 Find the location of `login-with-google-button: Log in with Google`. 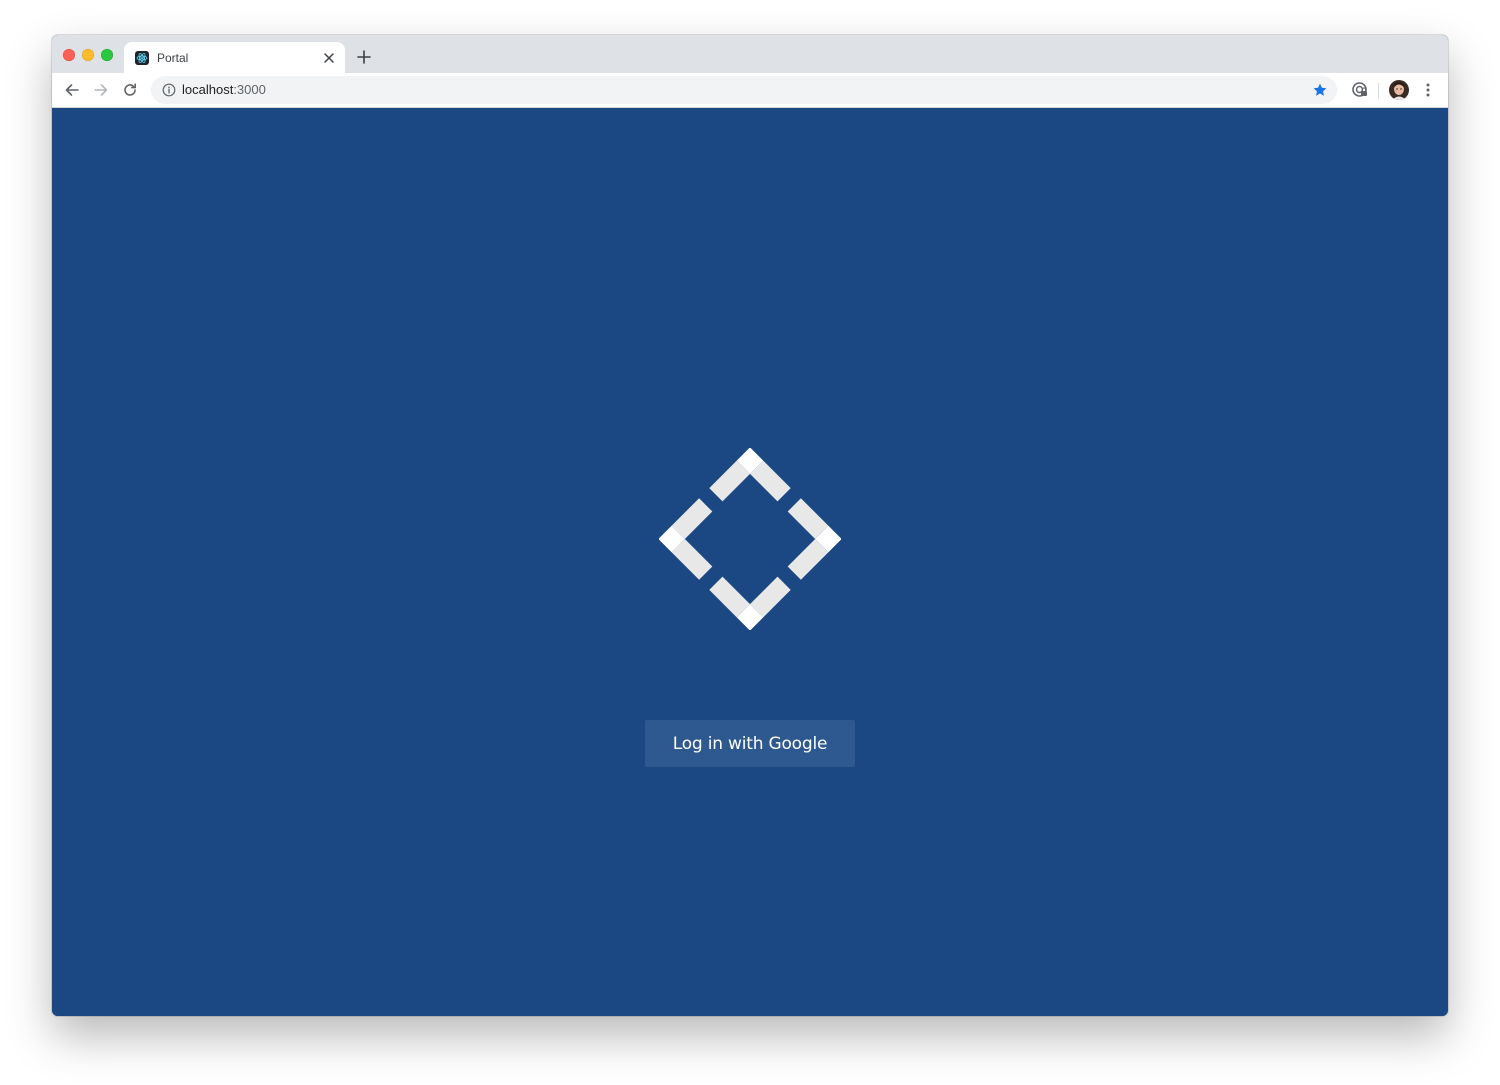

login-with-google-button: Log in with Google is located at coordinates (750, 743).